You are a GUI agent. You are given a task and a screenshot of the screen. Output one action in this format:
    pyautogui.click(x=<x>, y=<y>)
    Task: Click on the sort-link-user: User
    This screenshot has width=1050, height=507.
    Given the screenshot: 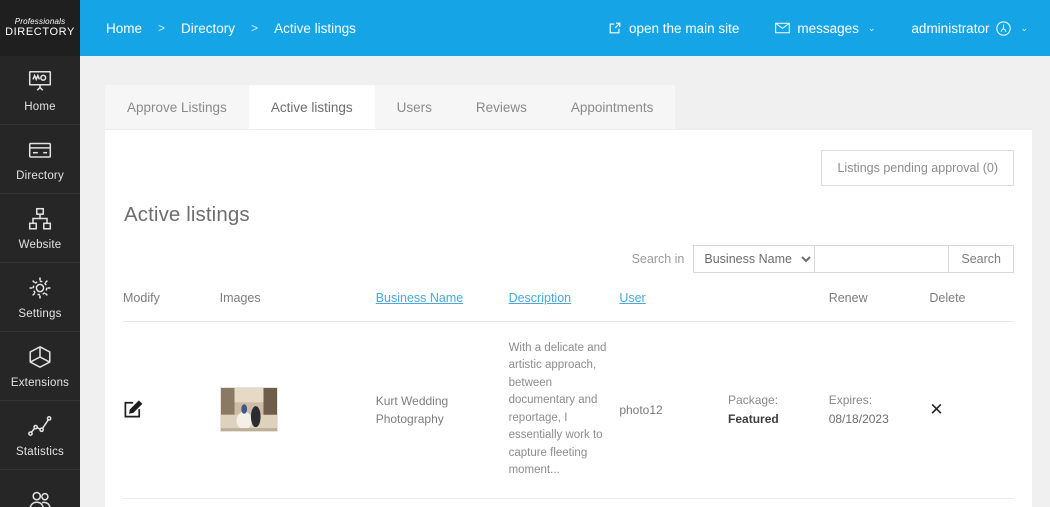 What is the action you would take?
    pyautogui.click(x=632, y=298)
    